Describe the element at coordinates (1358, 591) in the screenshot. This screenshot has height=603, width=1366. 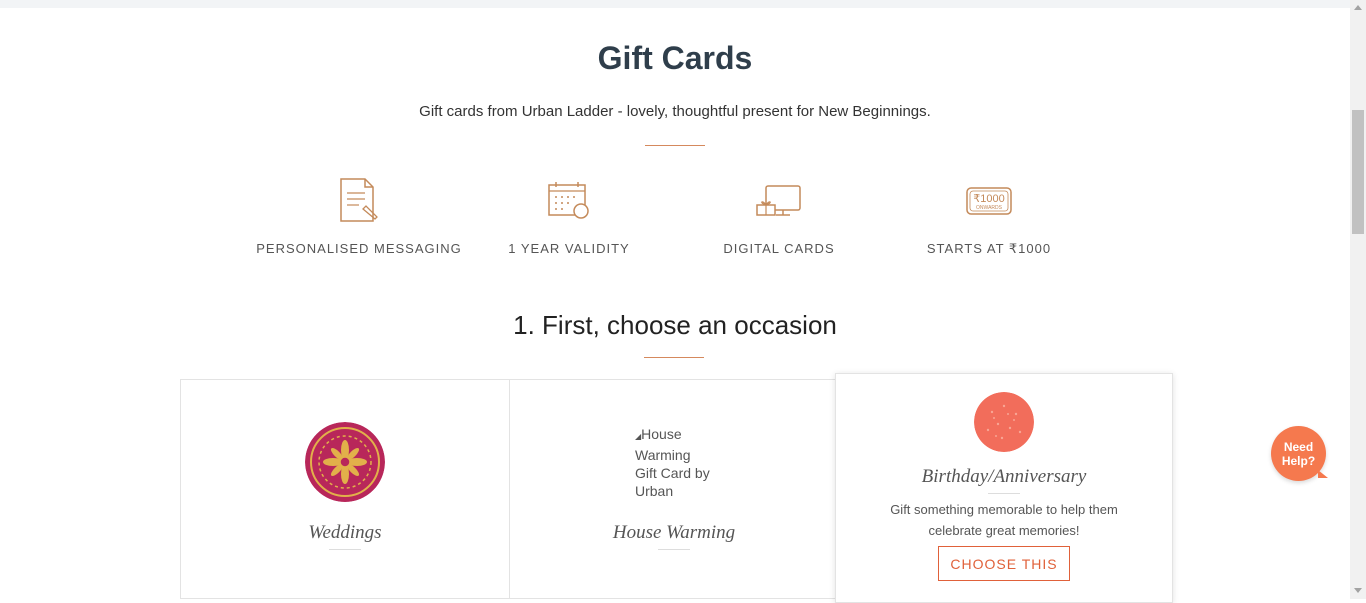
I see `scroll-down-arrow-icon` at that location.